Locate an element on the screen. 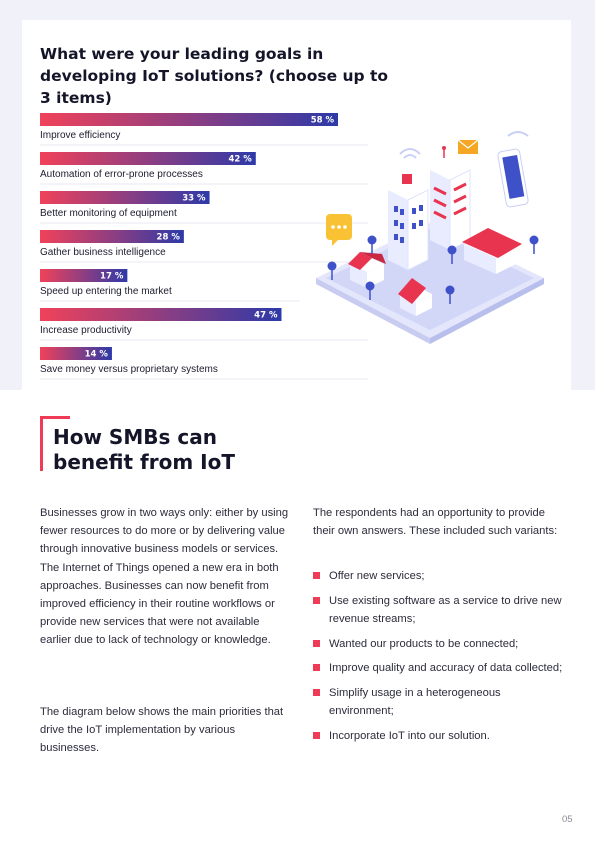  bar-value-label: 28 % is located at coordinates (169, 238).